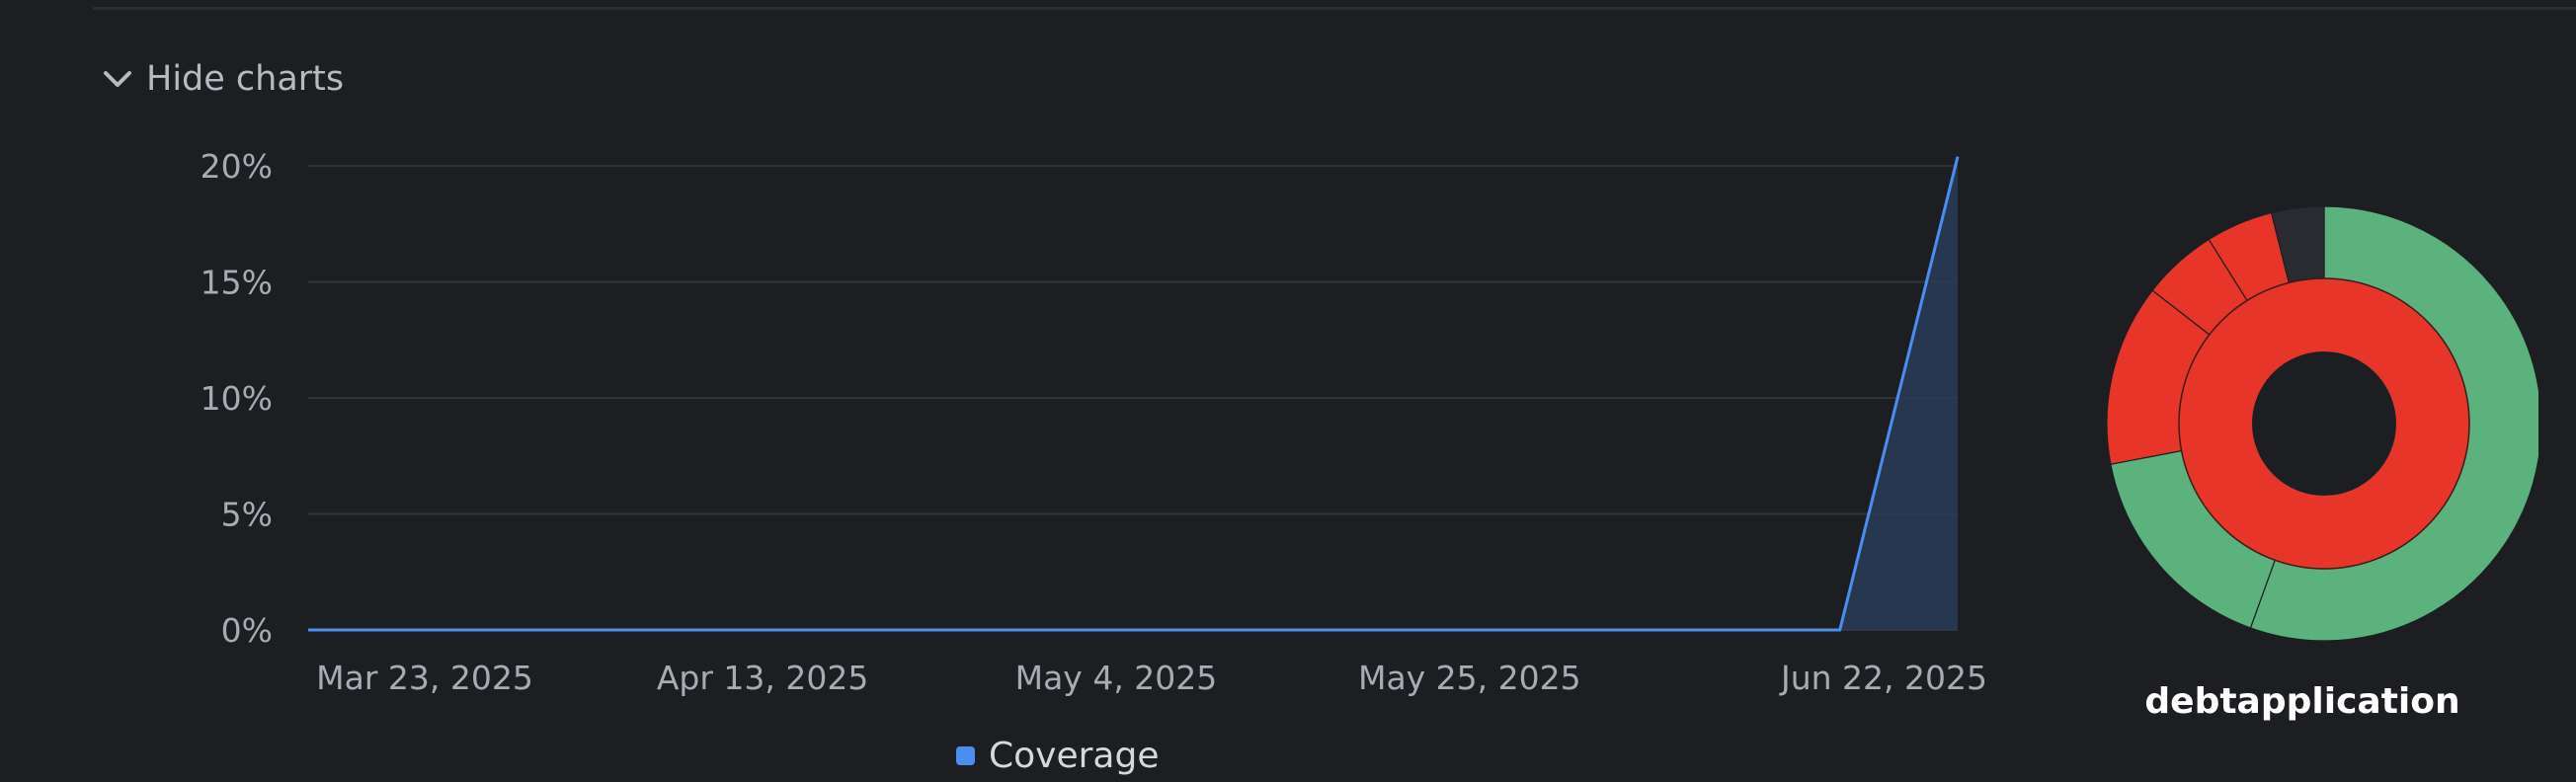  What do you see at coordinates (424, 678) in the screenshot?
I see `x-tick-label: Mar 23, 2025` at bounding box center [424, 678].